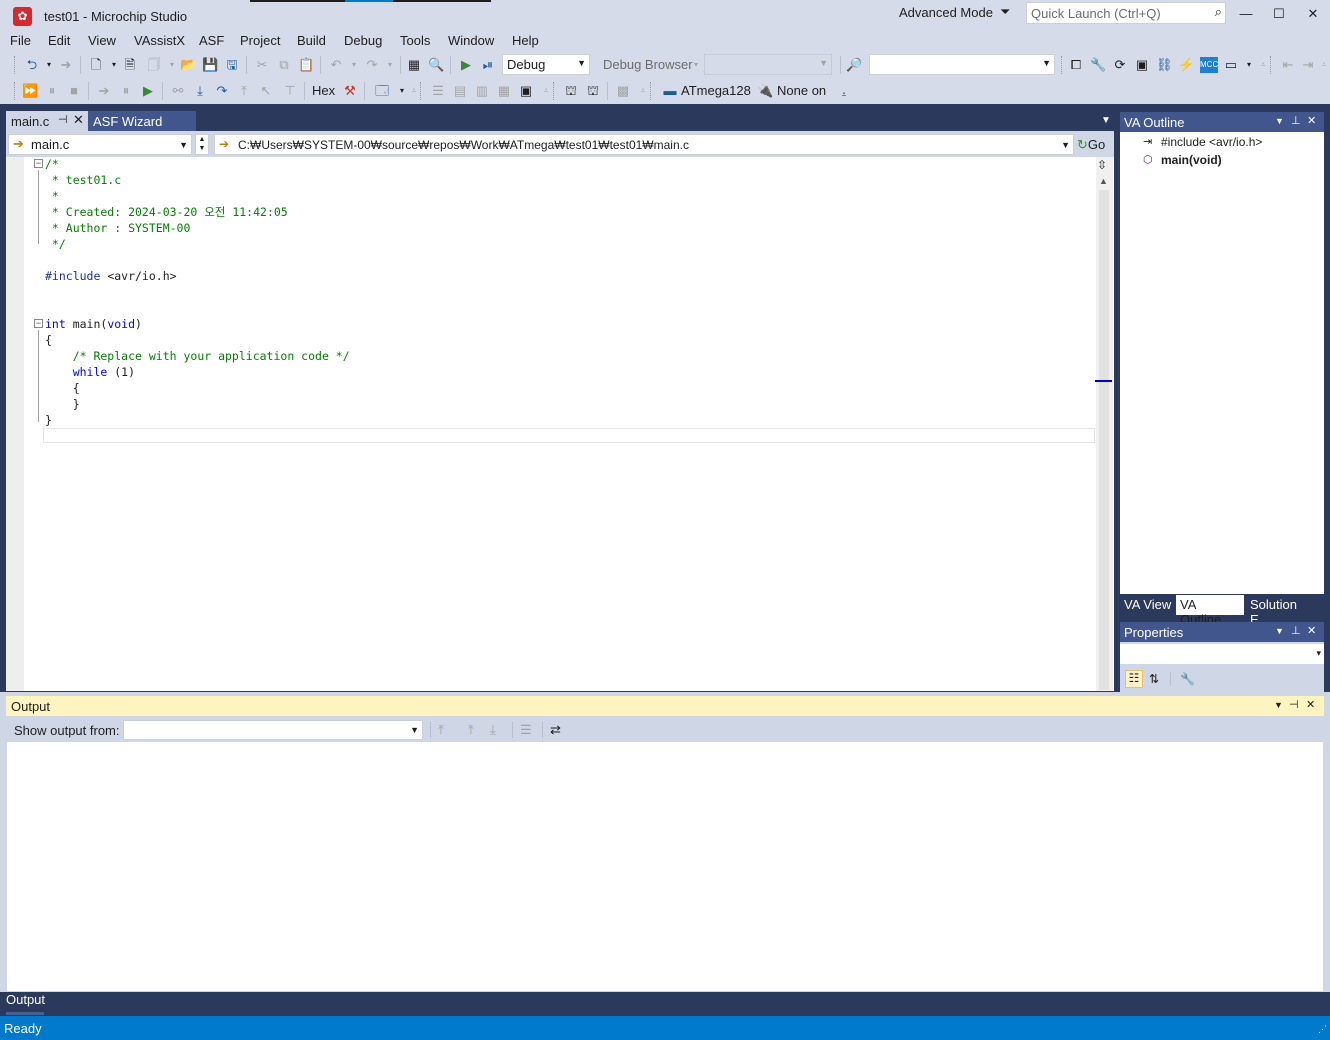 This screenshot has height=1040, width=1330. What do you see at coordinates (38, 163) in the screenshot?
I see `fold-toggle-comment: −` at bounding box center [38, 163].